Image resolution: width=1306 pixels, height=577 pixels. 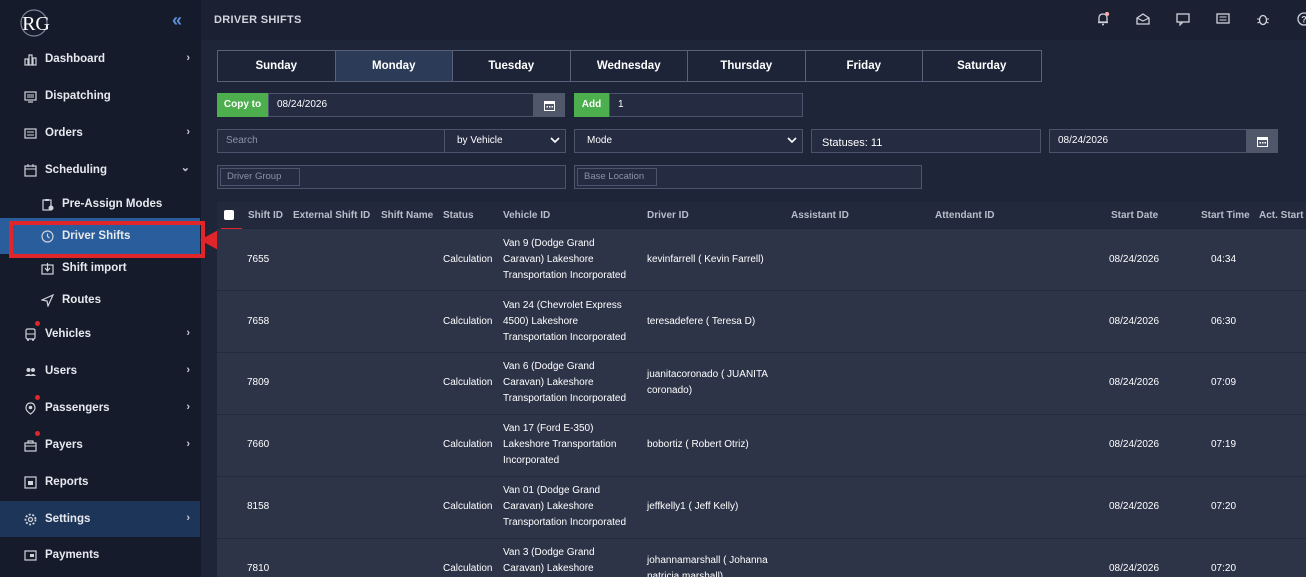 What do you see at coordinates (229, 215) in the screenshot?
I see `select-all-checkbox` at bounding box center [229, 215].